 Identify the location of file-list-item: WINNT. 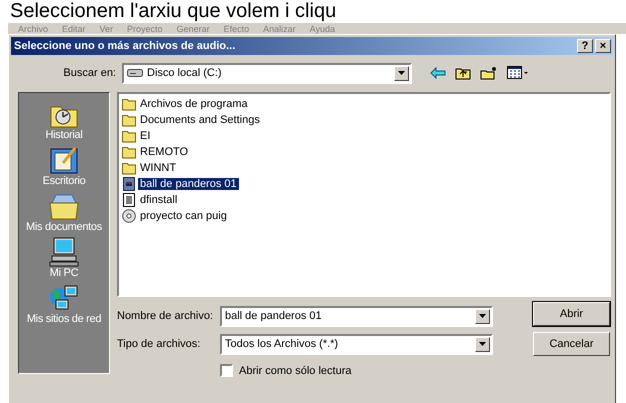
(158, 168).